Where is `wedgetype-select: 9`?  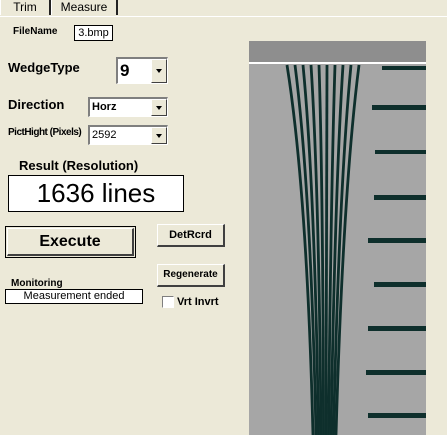 wedgetype-select: 9 is located at coordinates (142, 70).